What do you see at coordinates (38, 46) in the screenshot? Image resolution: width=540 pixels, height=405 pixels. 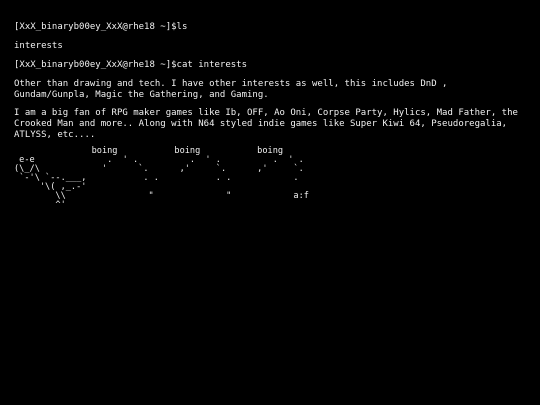 I see `ls-output: interests` at bounding box center [38, 46].